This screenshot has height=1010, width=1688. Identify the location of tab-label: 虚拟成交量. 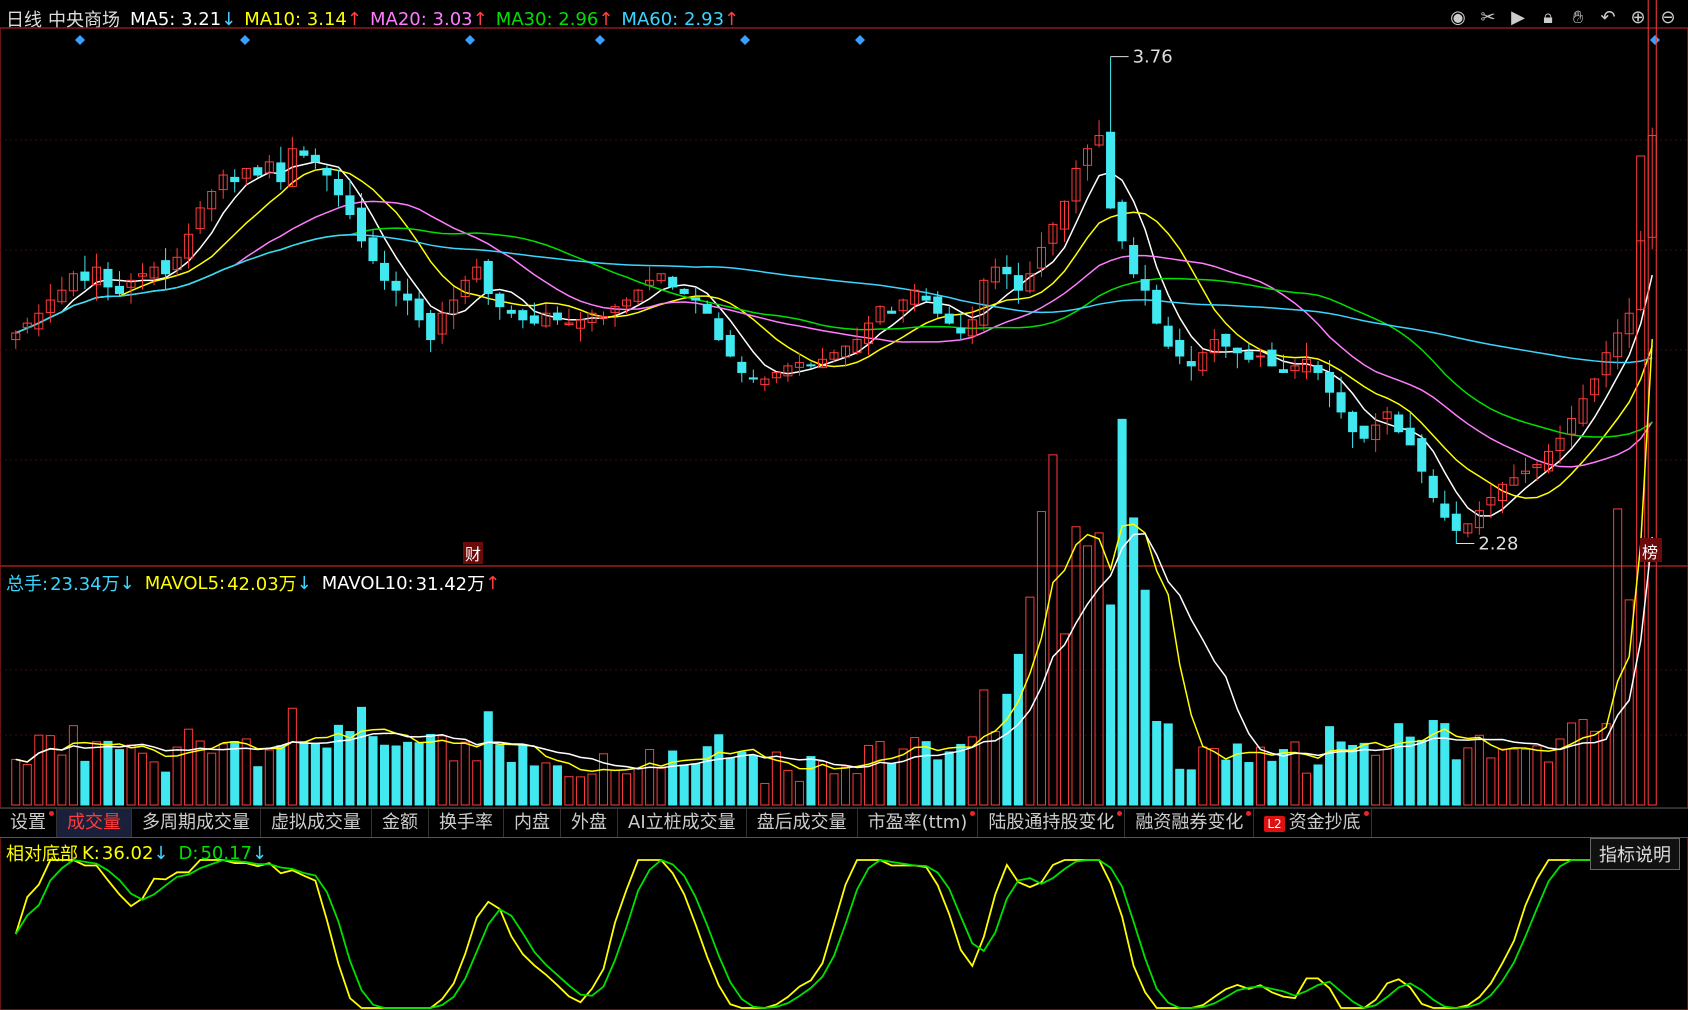
(316, 822).